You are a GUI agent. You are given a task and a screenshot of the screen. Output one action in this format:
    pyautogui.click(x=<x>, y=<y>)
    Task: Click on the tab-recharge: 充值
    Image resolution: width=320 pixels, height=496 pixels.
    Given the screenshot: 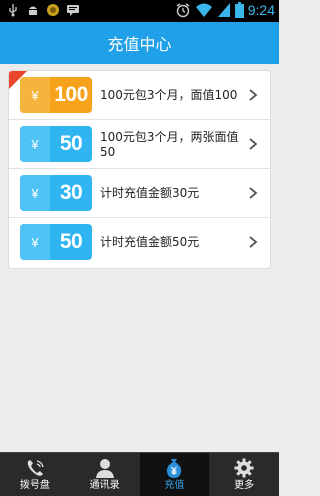 What is the action you would take?
    pyautogui.click(x=174, y=474)
    